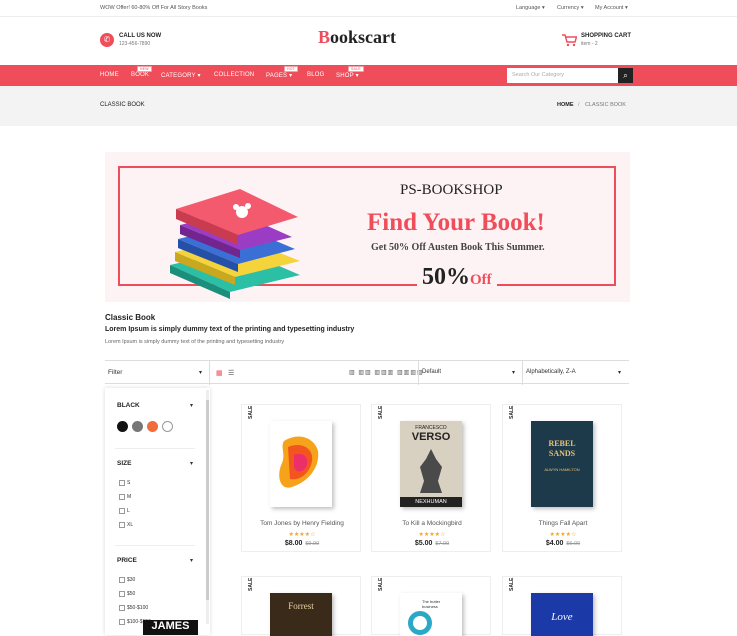 The width and height of the screenshot is (737, 636). I want to click on book-stack-illustration, so click(235, 244).